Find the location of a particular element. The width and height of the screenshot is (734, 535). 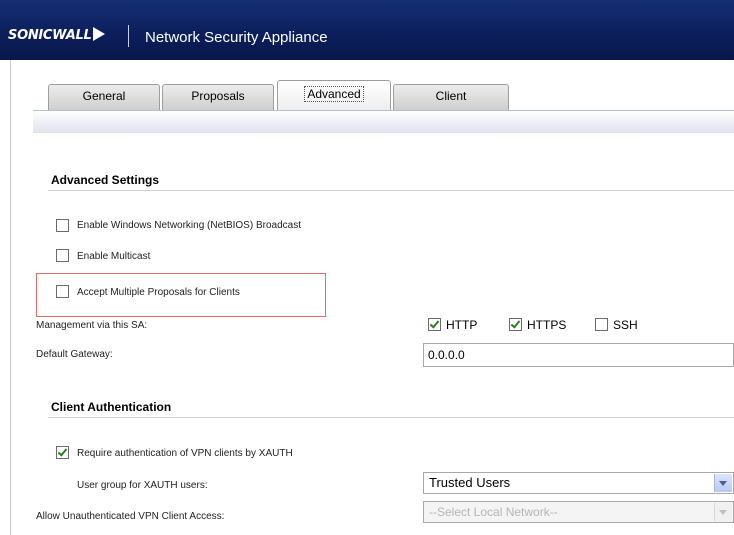

https-checkbox is located at coordinates (515, 324).